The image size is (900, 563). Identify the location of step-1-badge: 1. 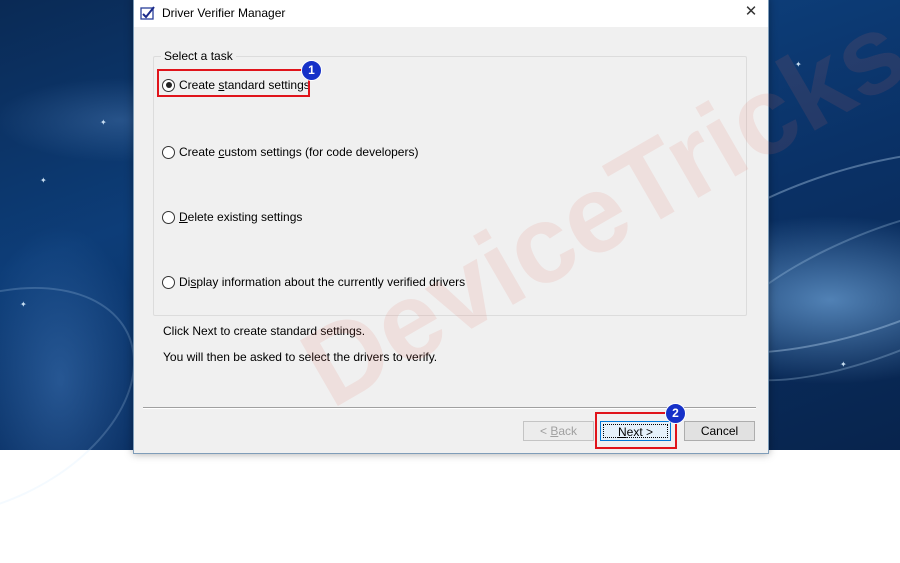
(311, 70).